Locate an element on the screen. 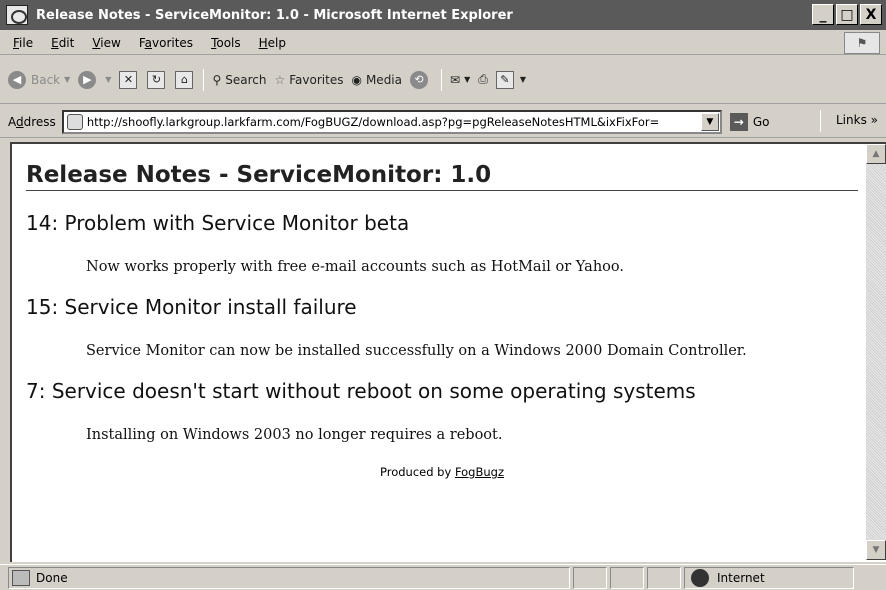 The image size is (886, 590). search-icon: ⚲ is located at coordinates (217, 79).